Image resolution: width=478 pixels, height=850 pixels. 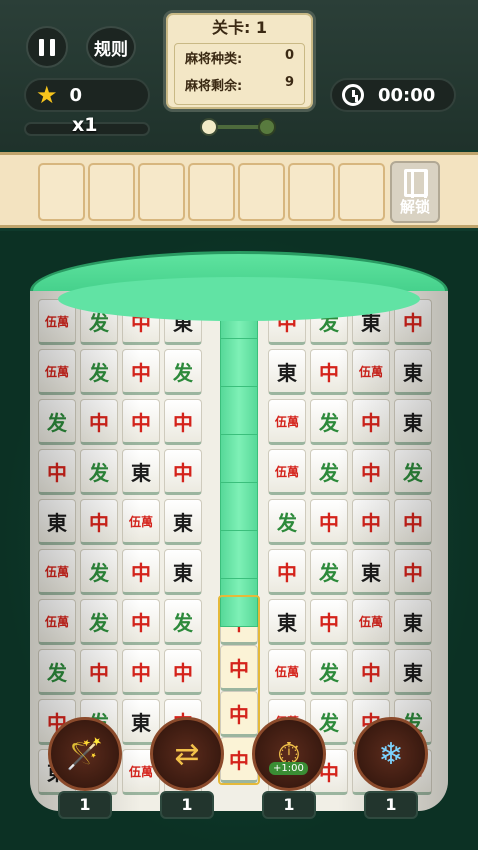 I want to click on magic-wand-button: 🪄, so click(x=85, y=754).